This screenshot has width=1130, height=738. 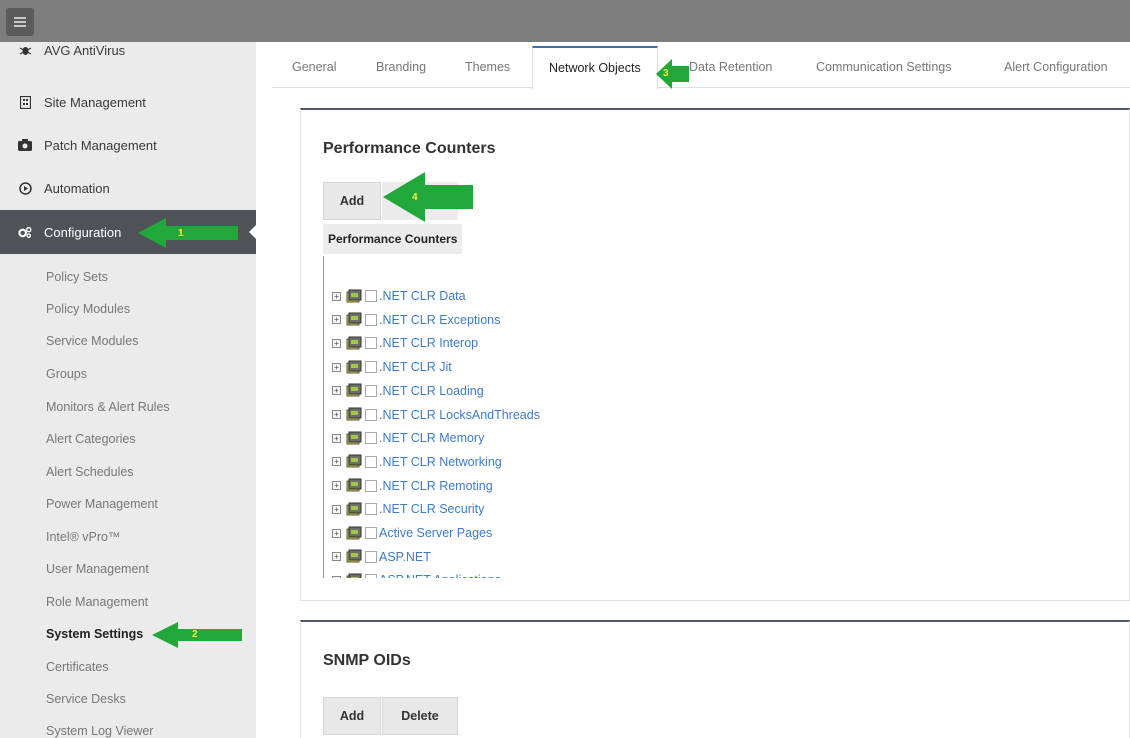 I want to click on tree-item-label: .NET CLR Data, so click(x=422, y=296).